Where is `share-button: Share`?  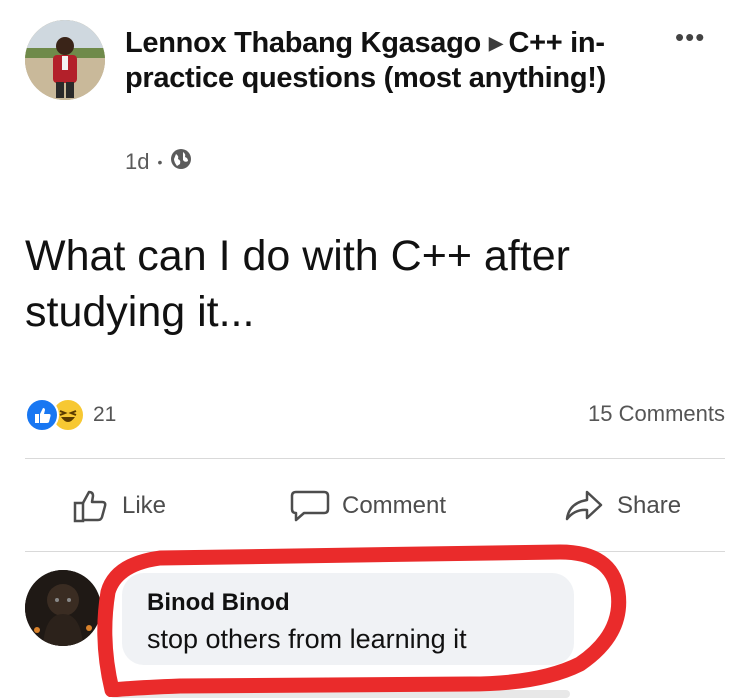
share-button: Share is located at coordinates (622, 506).